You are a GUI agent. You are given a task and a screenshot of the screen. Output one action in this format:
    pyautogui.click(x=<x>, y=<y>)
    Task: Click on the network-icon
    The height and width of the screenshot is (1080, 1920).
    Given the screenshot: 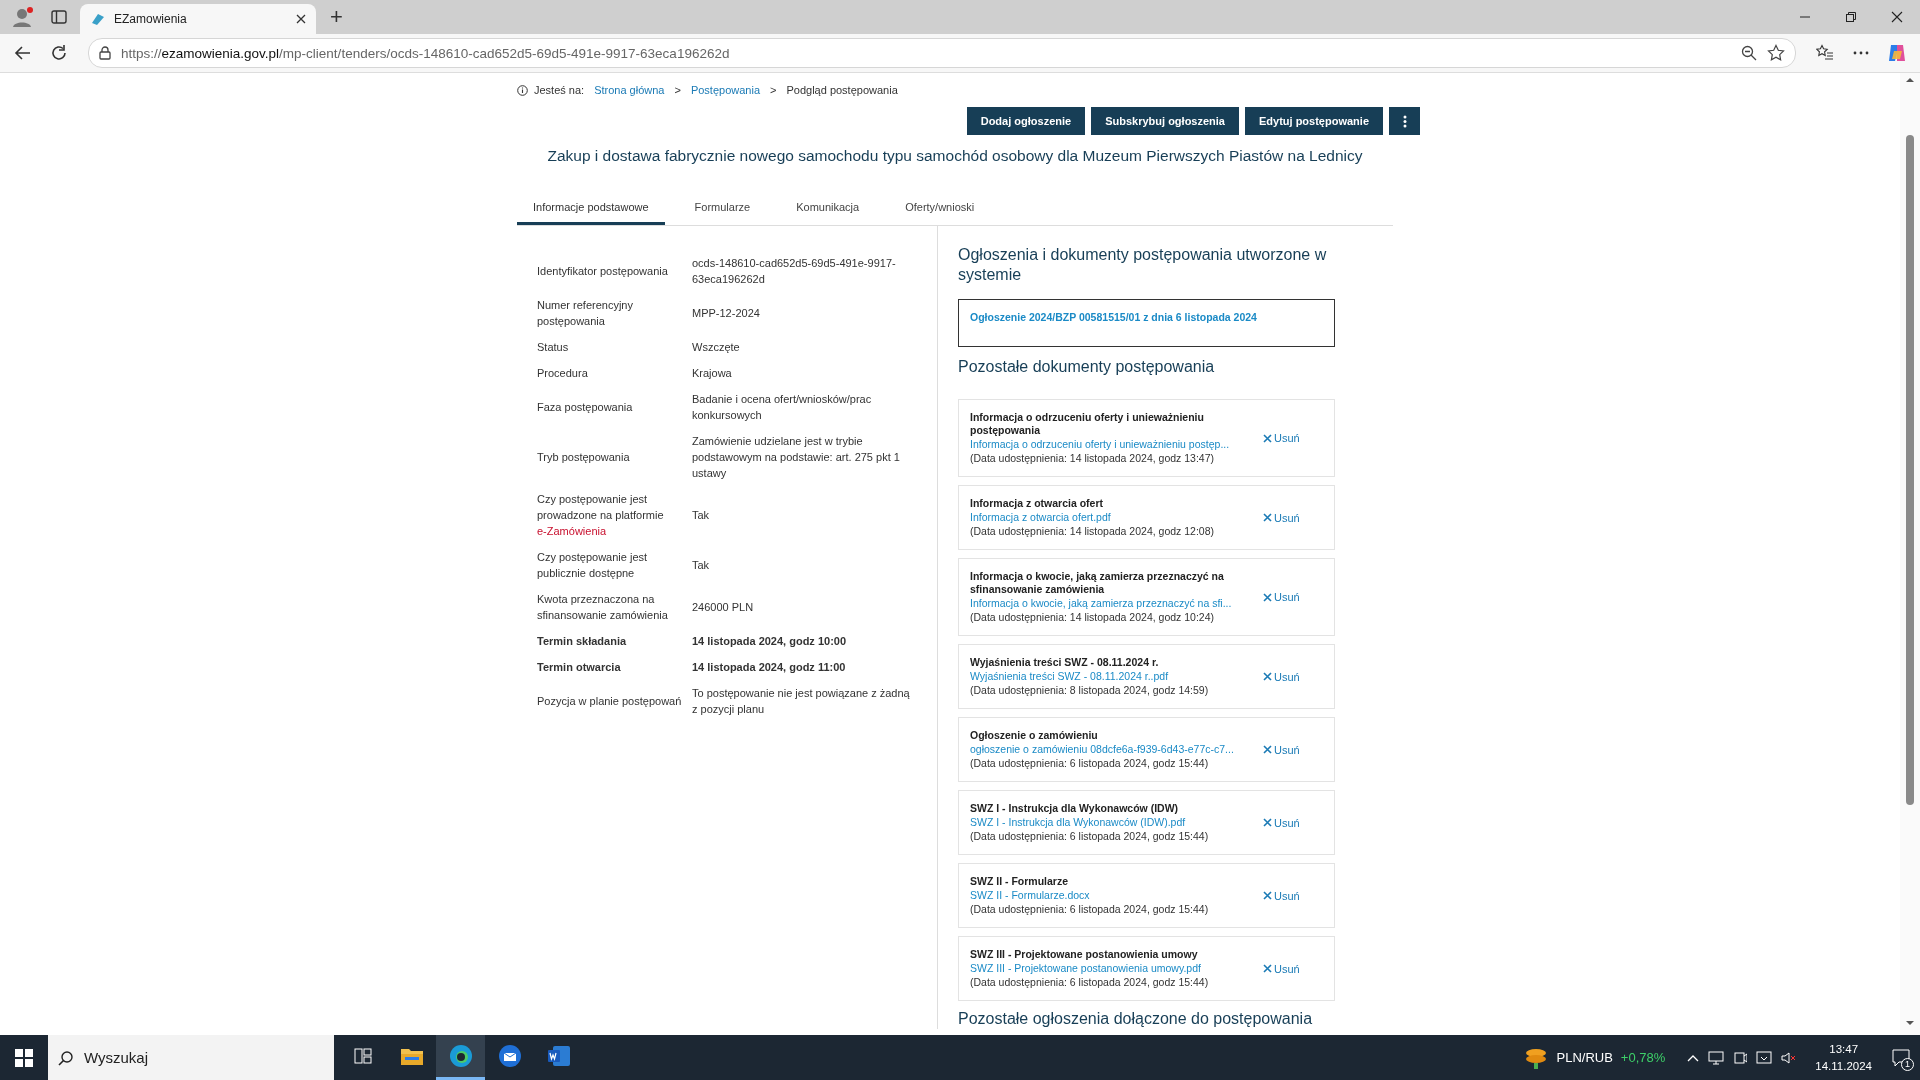 What is the action you would take?
    pyautogui.click(x=1716, y=1057)
    